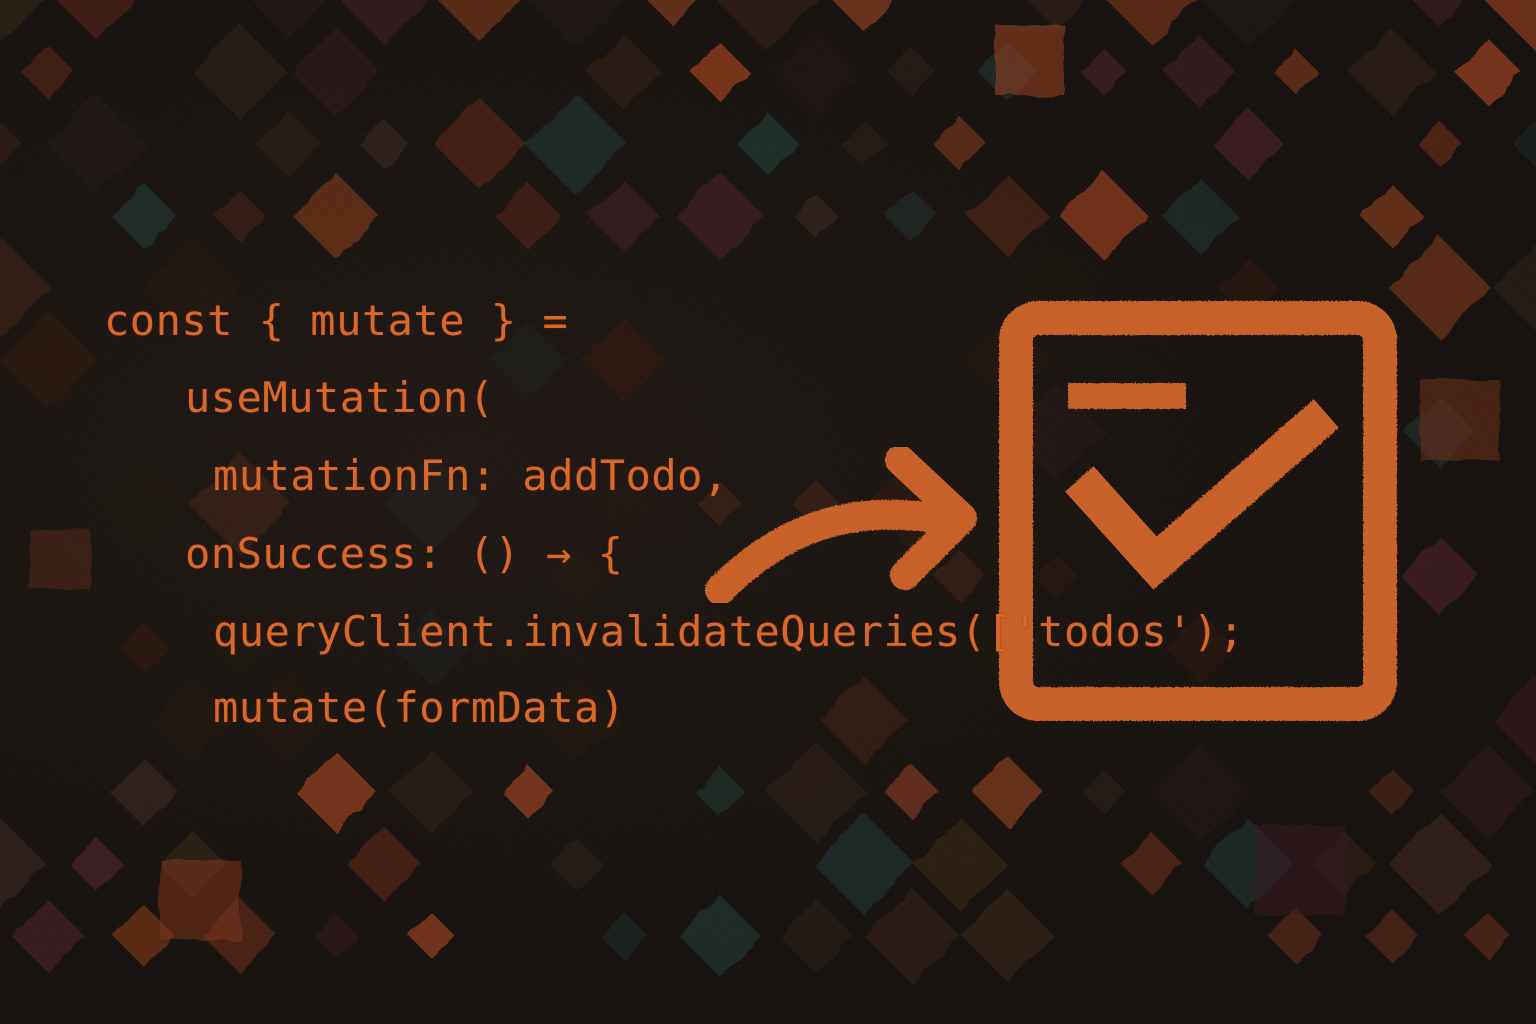  Describe the element at coordinates (336, 320) in the screenshot. I see `code-line: const { mutate } =` at that location.